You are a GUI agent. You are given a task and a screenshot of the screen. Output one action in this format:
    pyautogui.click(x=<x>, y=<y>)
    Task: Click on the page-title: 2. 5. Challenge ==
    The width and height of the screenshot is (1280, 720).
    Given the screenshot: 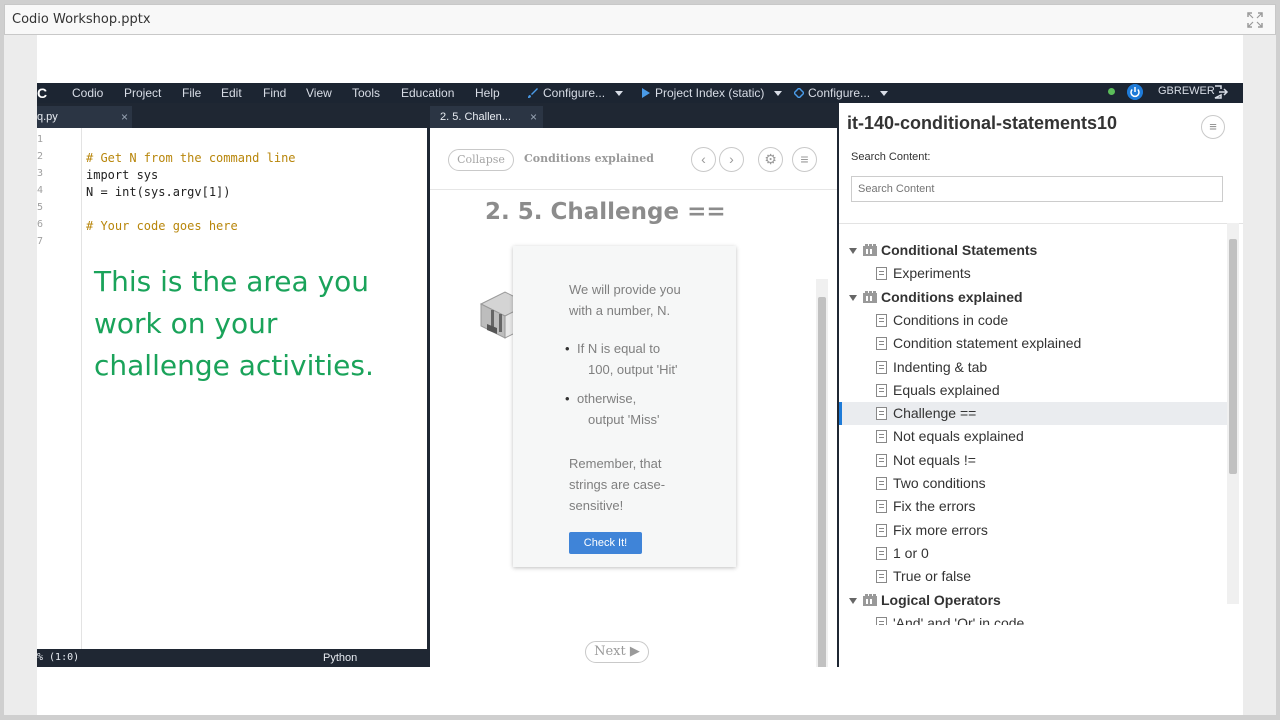 What is the action you would take?
    pyautogui.click(x=605, y=212)
    